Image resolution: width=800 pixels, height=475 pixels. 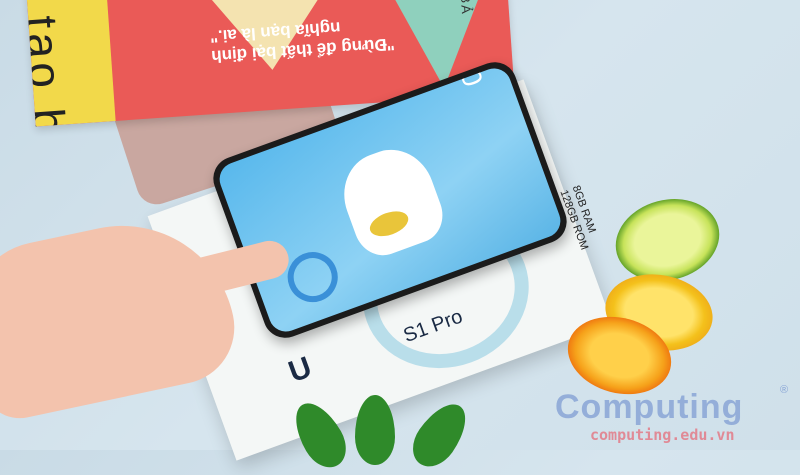 What do you see at coordinates (649, 407) in the screenshot?
I see `watermark-brand: Computing` at bounding box center [649, 407].